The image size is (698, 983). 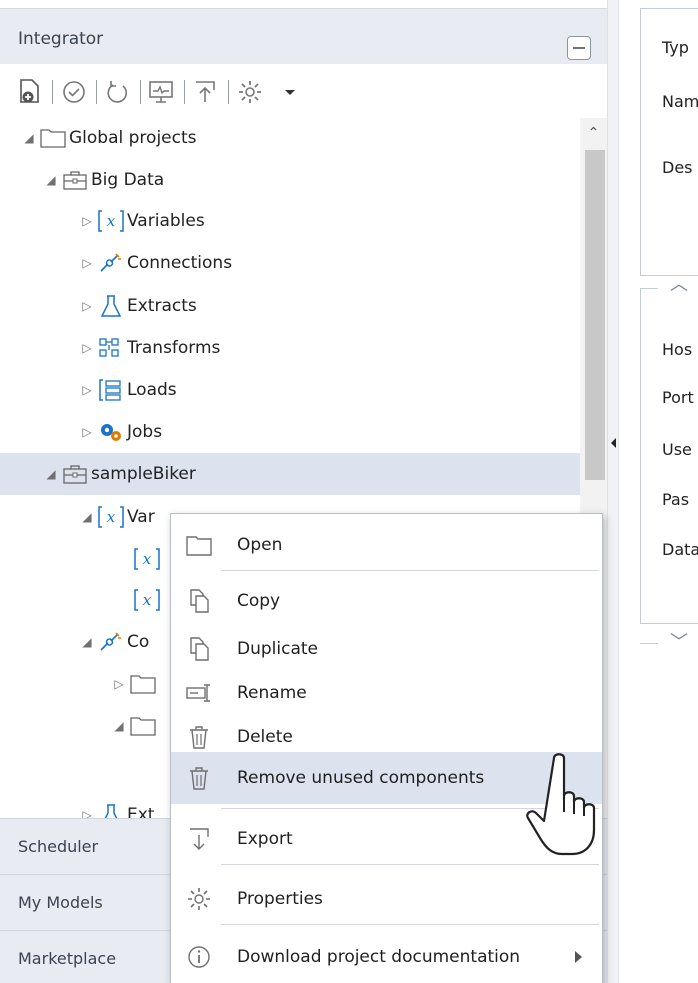 I want to click on info-icon, so click(x=199, y=957).